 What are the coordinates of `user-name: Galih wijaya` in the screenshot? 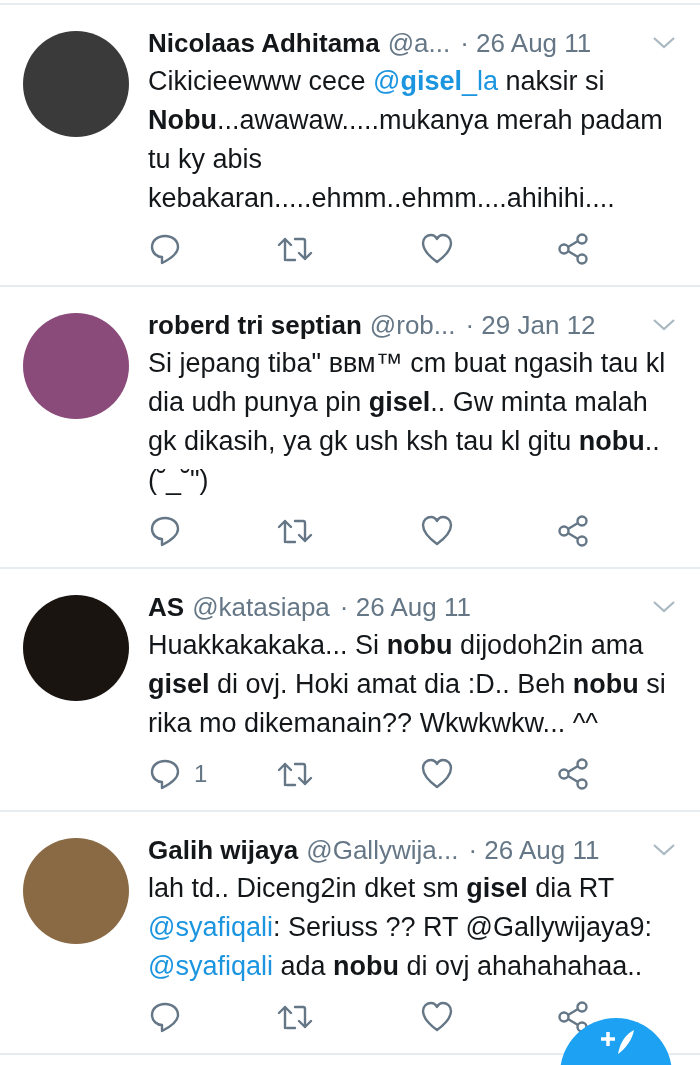 It's located at (223, 850).